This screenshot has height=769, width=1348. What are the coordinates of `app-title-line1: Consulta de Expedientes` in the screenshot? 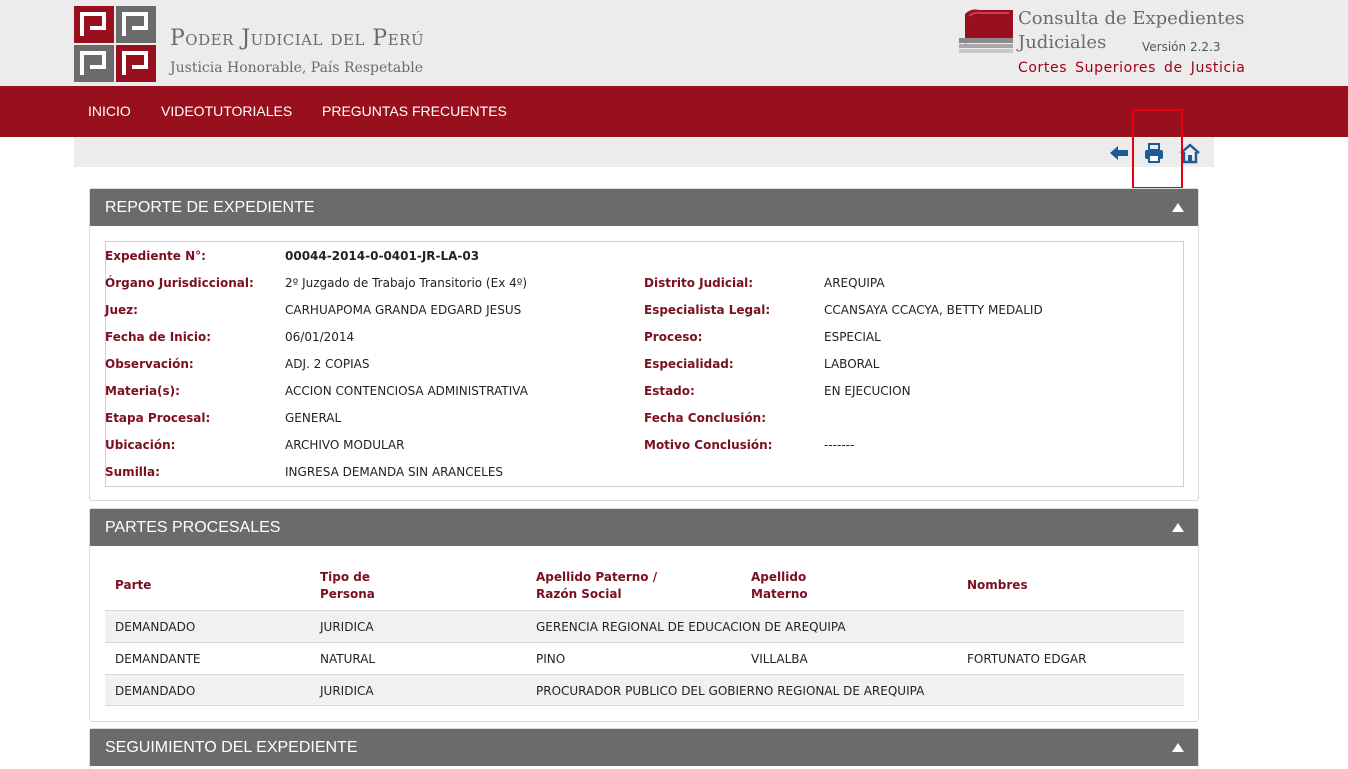 It's located at (1131, 18).